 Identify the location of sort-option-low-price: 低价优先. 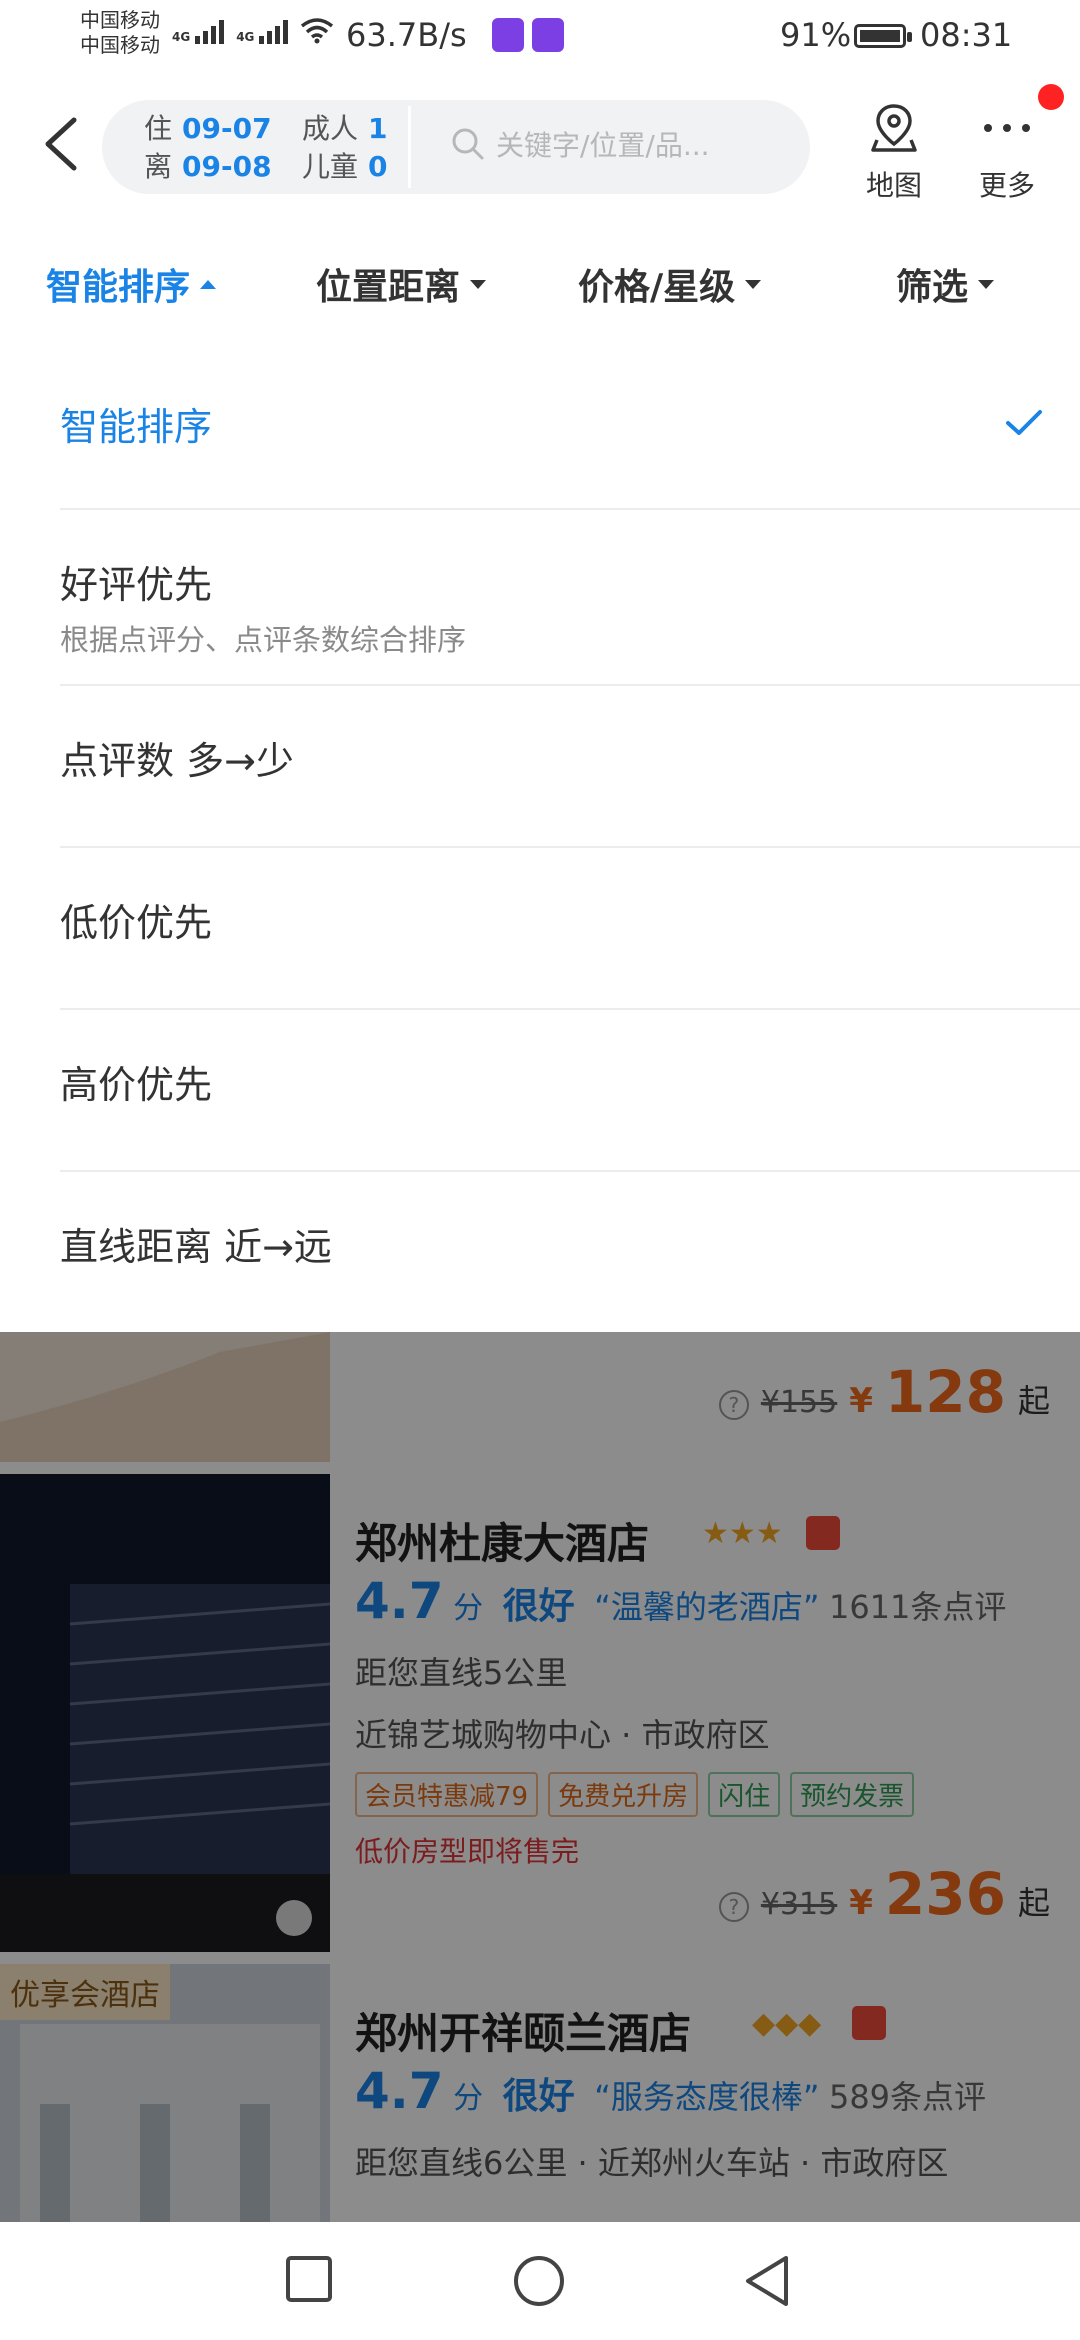
(570, 929).